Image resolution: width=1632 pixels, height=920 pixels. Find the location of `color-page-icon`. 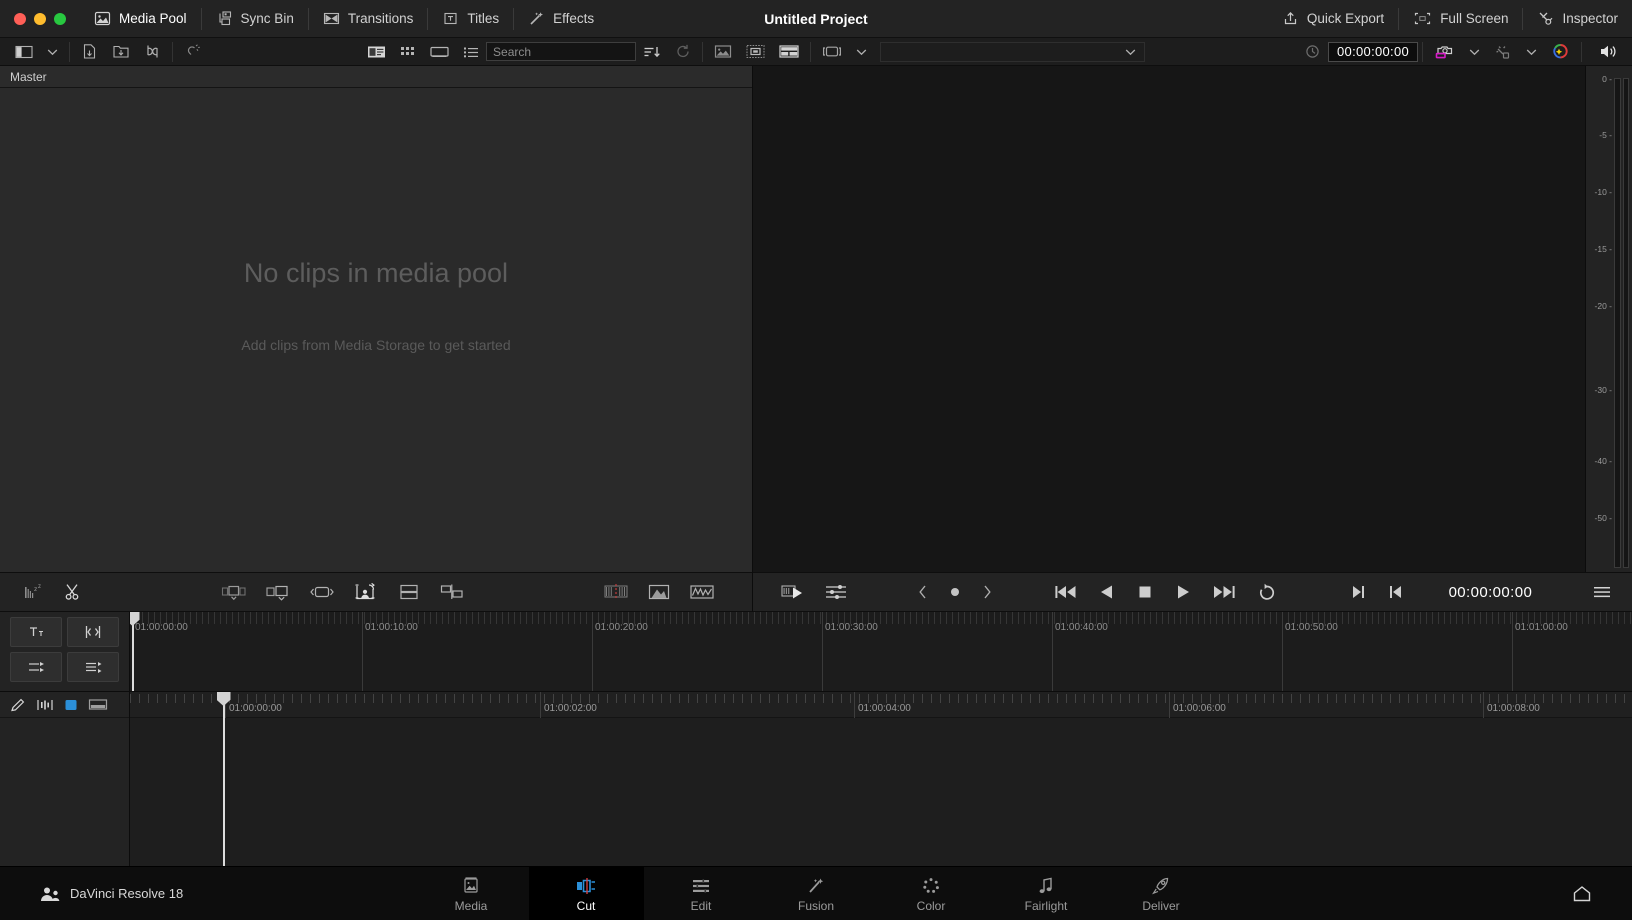

color-page-icon is located at coordinates (931, 886).